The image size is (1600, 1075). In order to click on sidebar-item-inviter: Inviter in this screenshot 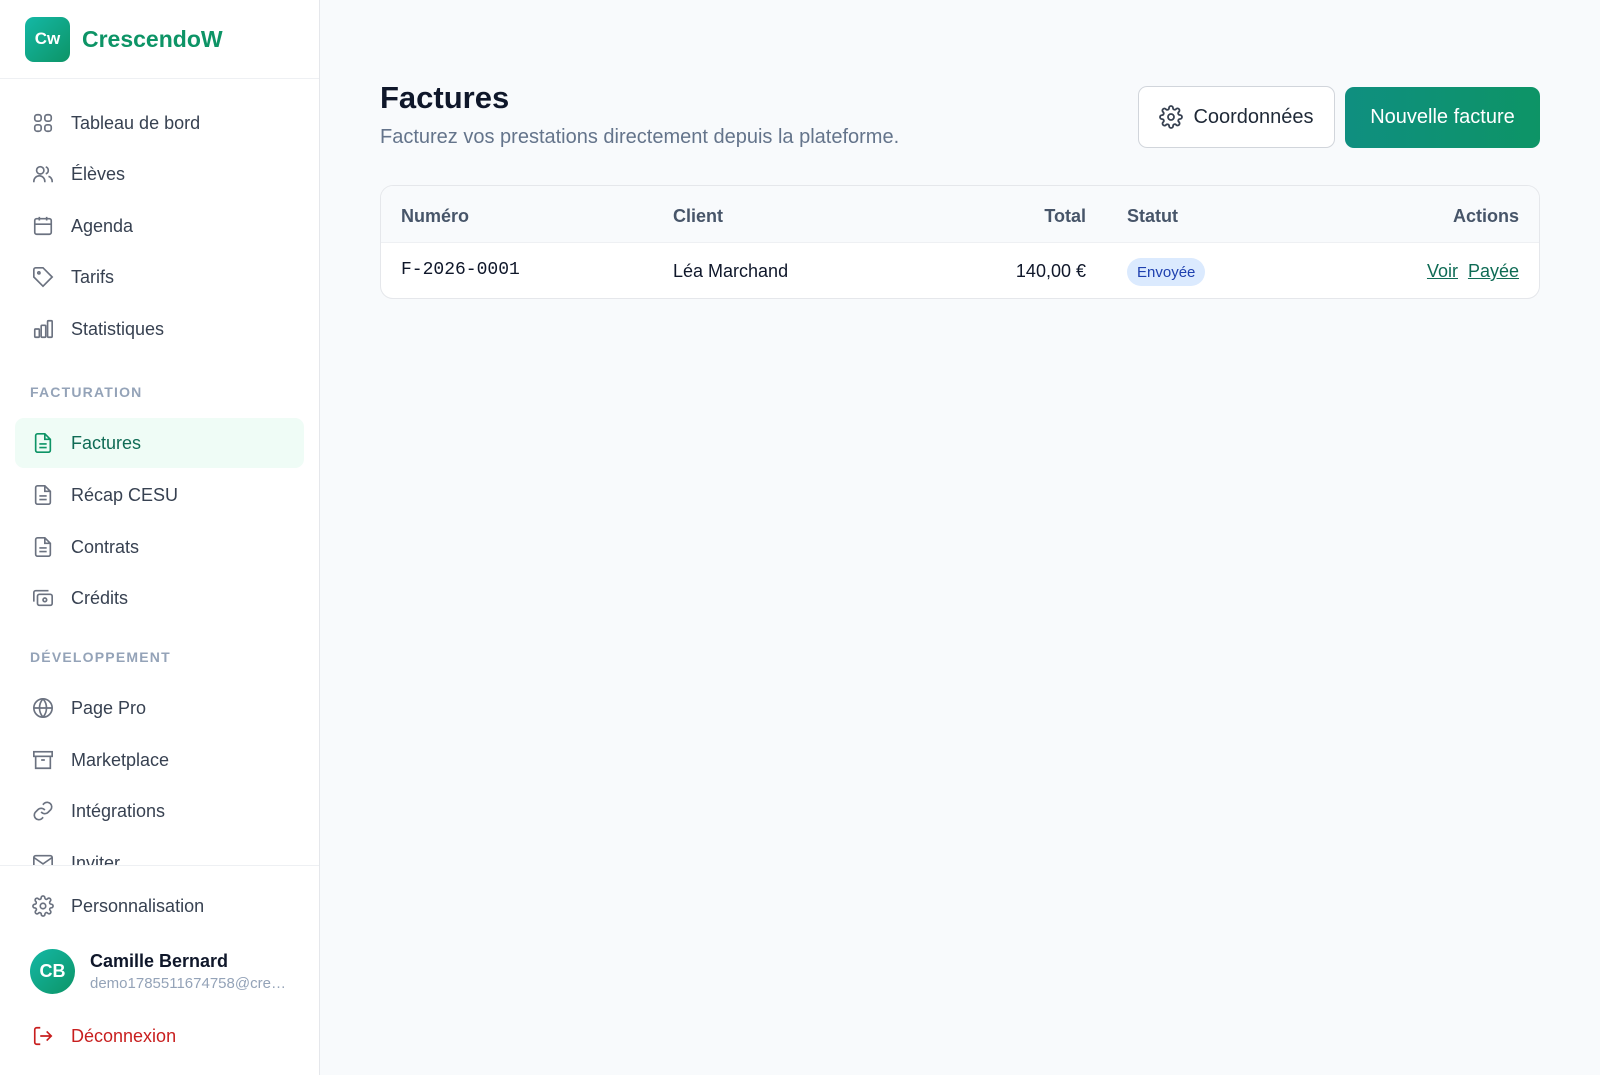, I will do `click(159, 851)`.